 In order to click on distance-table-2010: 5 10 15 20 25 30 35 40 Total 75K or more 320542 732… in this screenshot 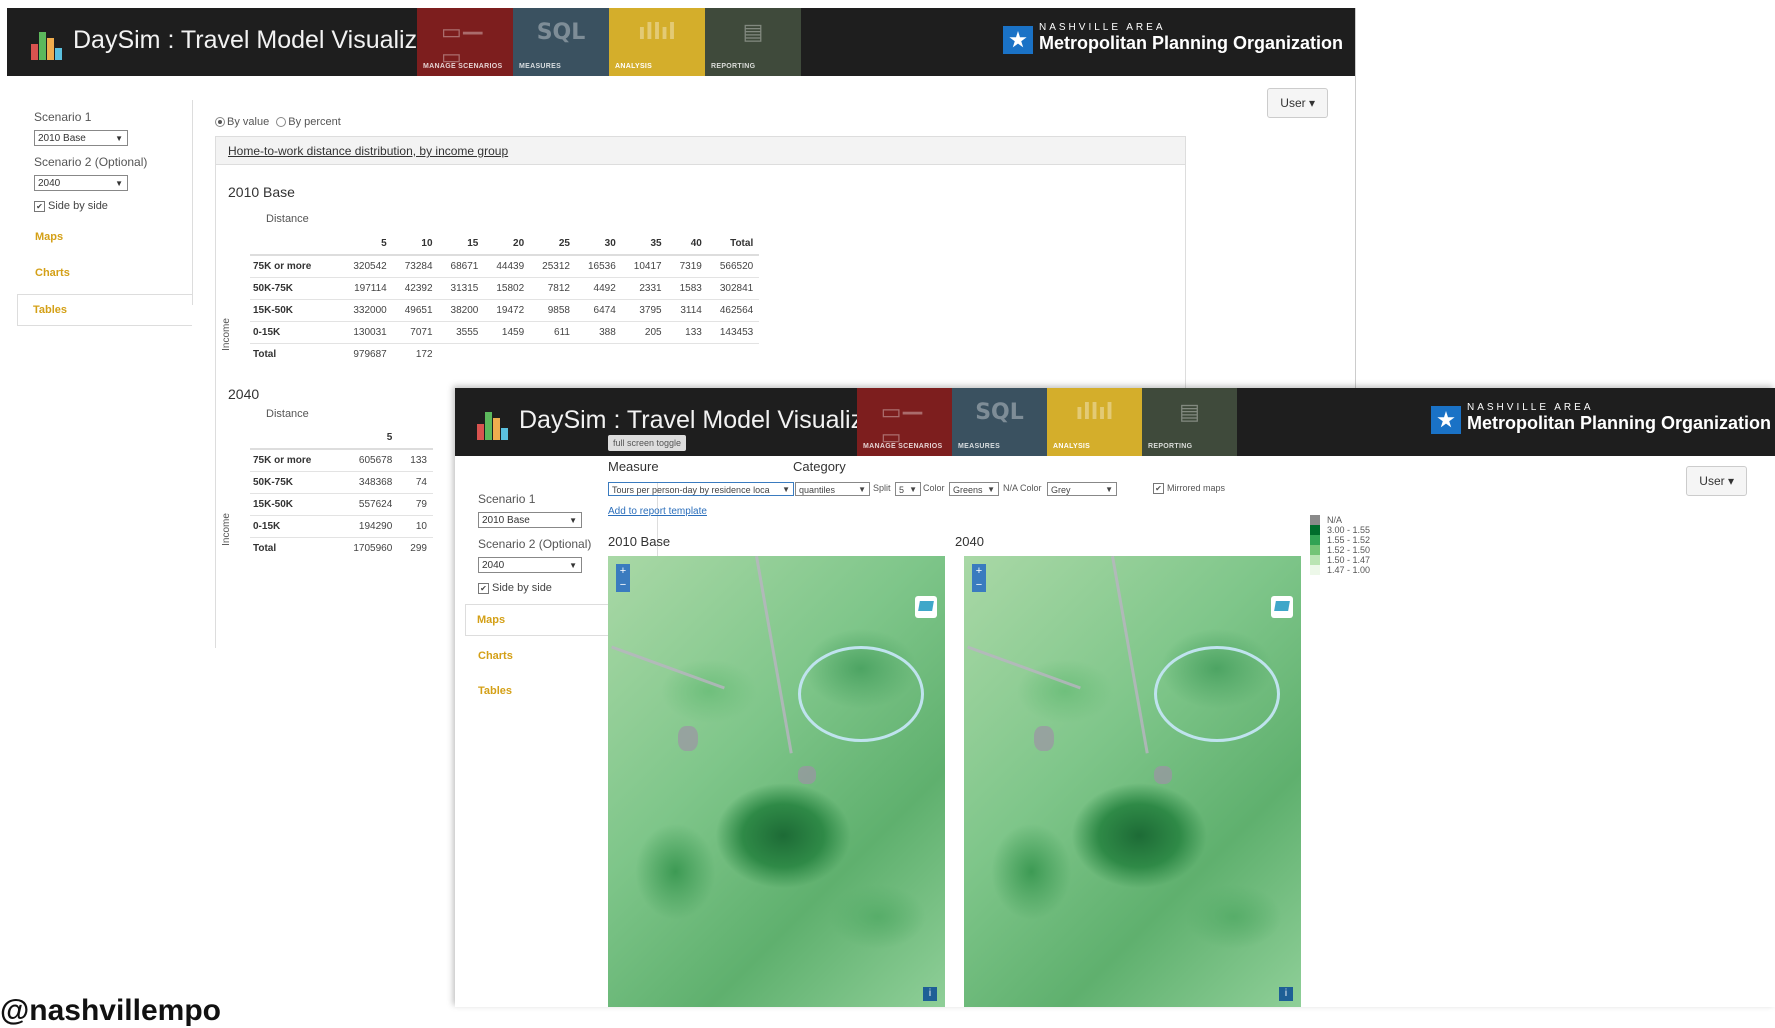, I will do `click(505, 299)`.